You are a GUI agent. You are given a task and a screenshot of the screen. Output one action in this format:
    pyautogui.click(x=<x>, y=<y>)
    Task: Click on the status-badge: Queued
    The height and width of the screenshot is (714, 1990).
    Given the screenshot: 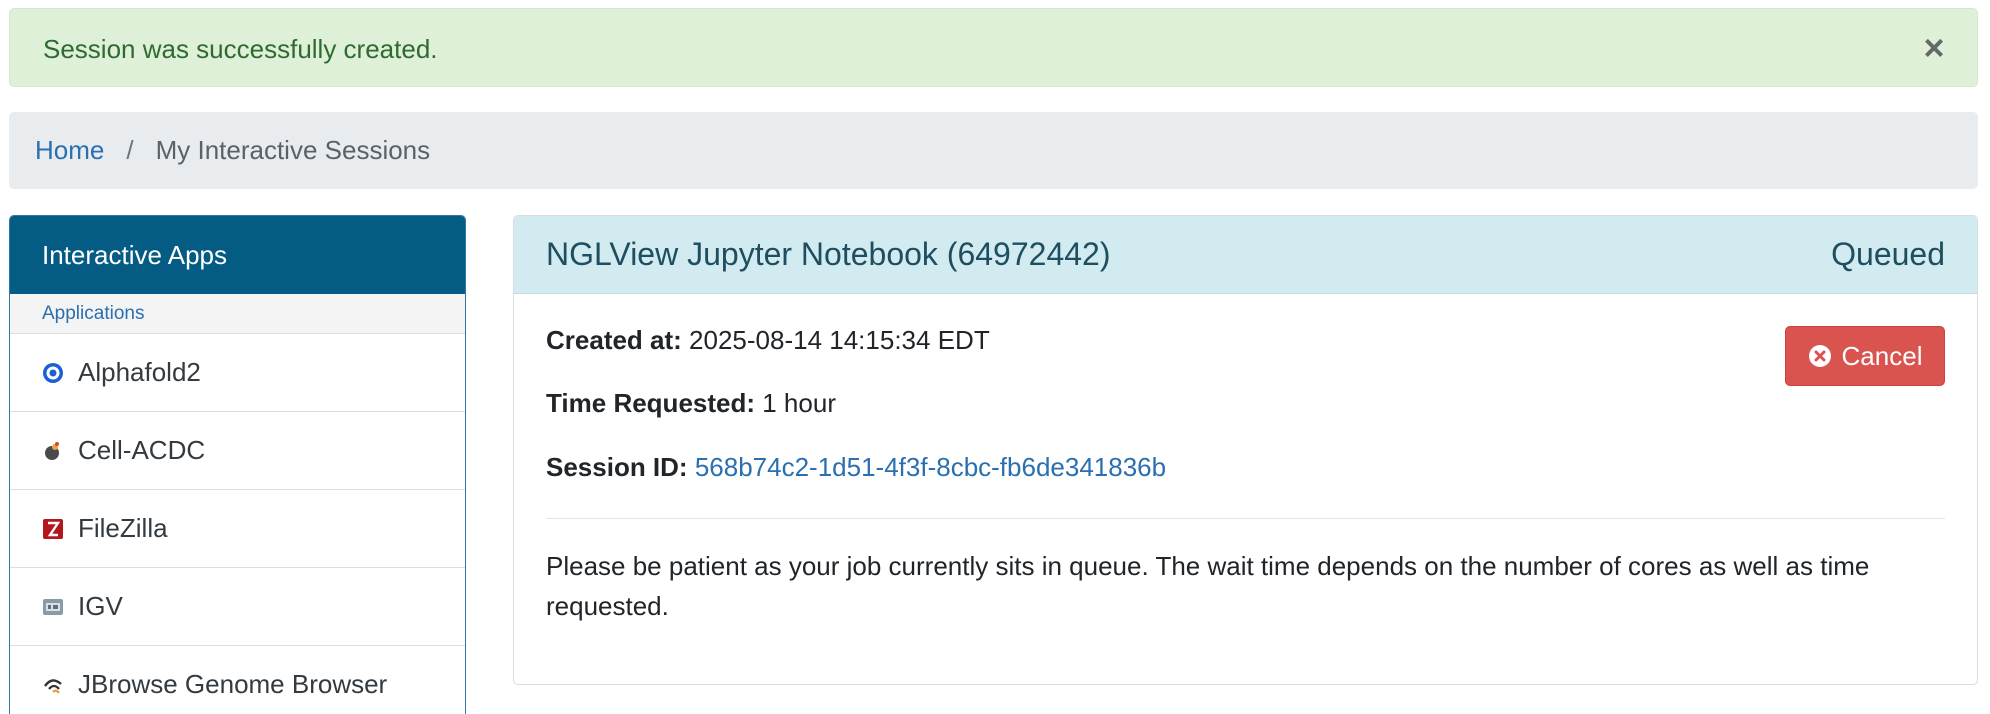 What is the action you would take?
    pyautogui.click(x=1888, y=254)
    